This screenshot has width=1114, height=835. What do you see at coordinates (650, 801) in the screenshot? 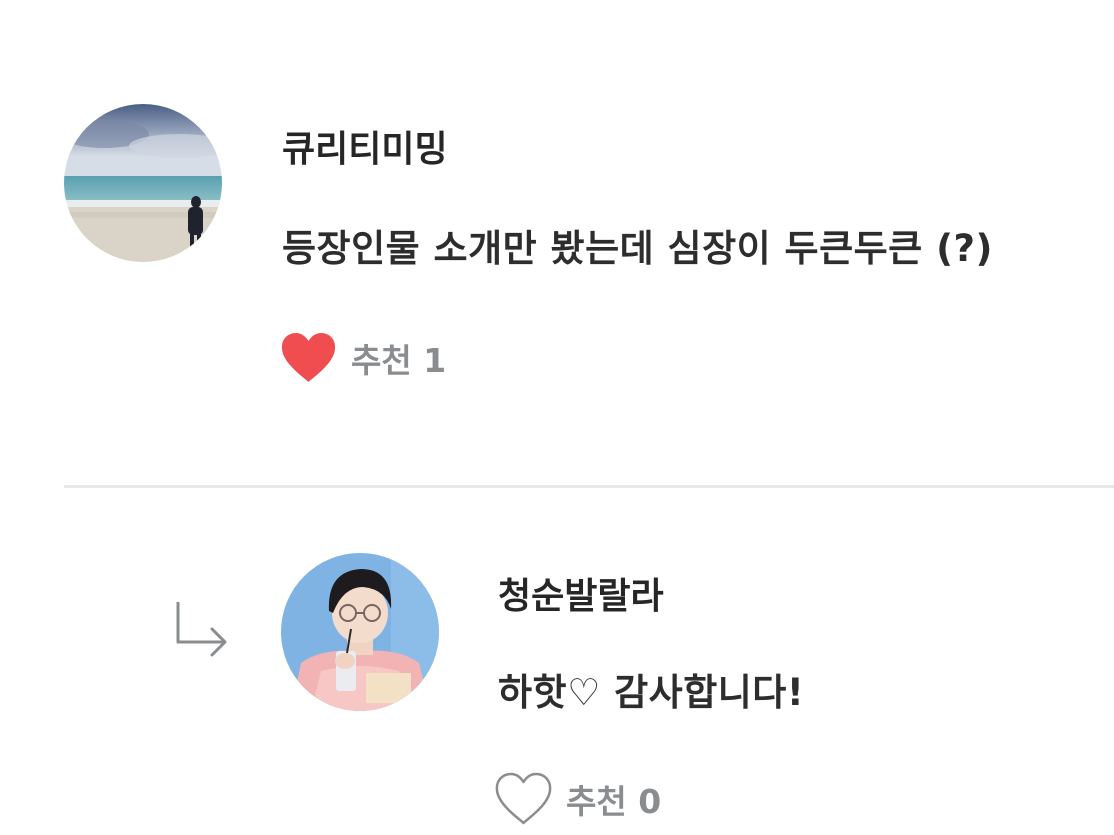
I see `like-count: 0` at bounding box center [650, 801].